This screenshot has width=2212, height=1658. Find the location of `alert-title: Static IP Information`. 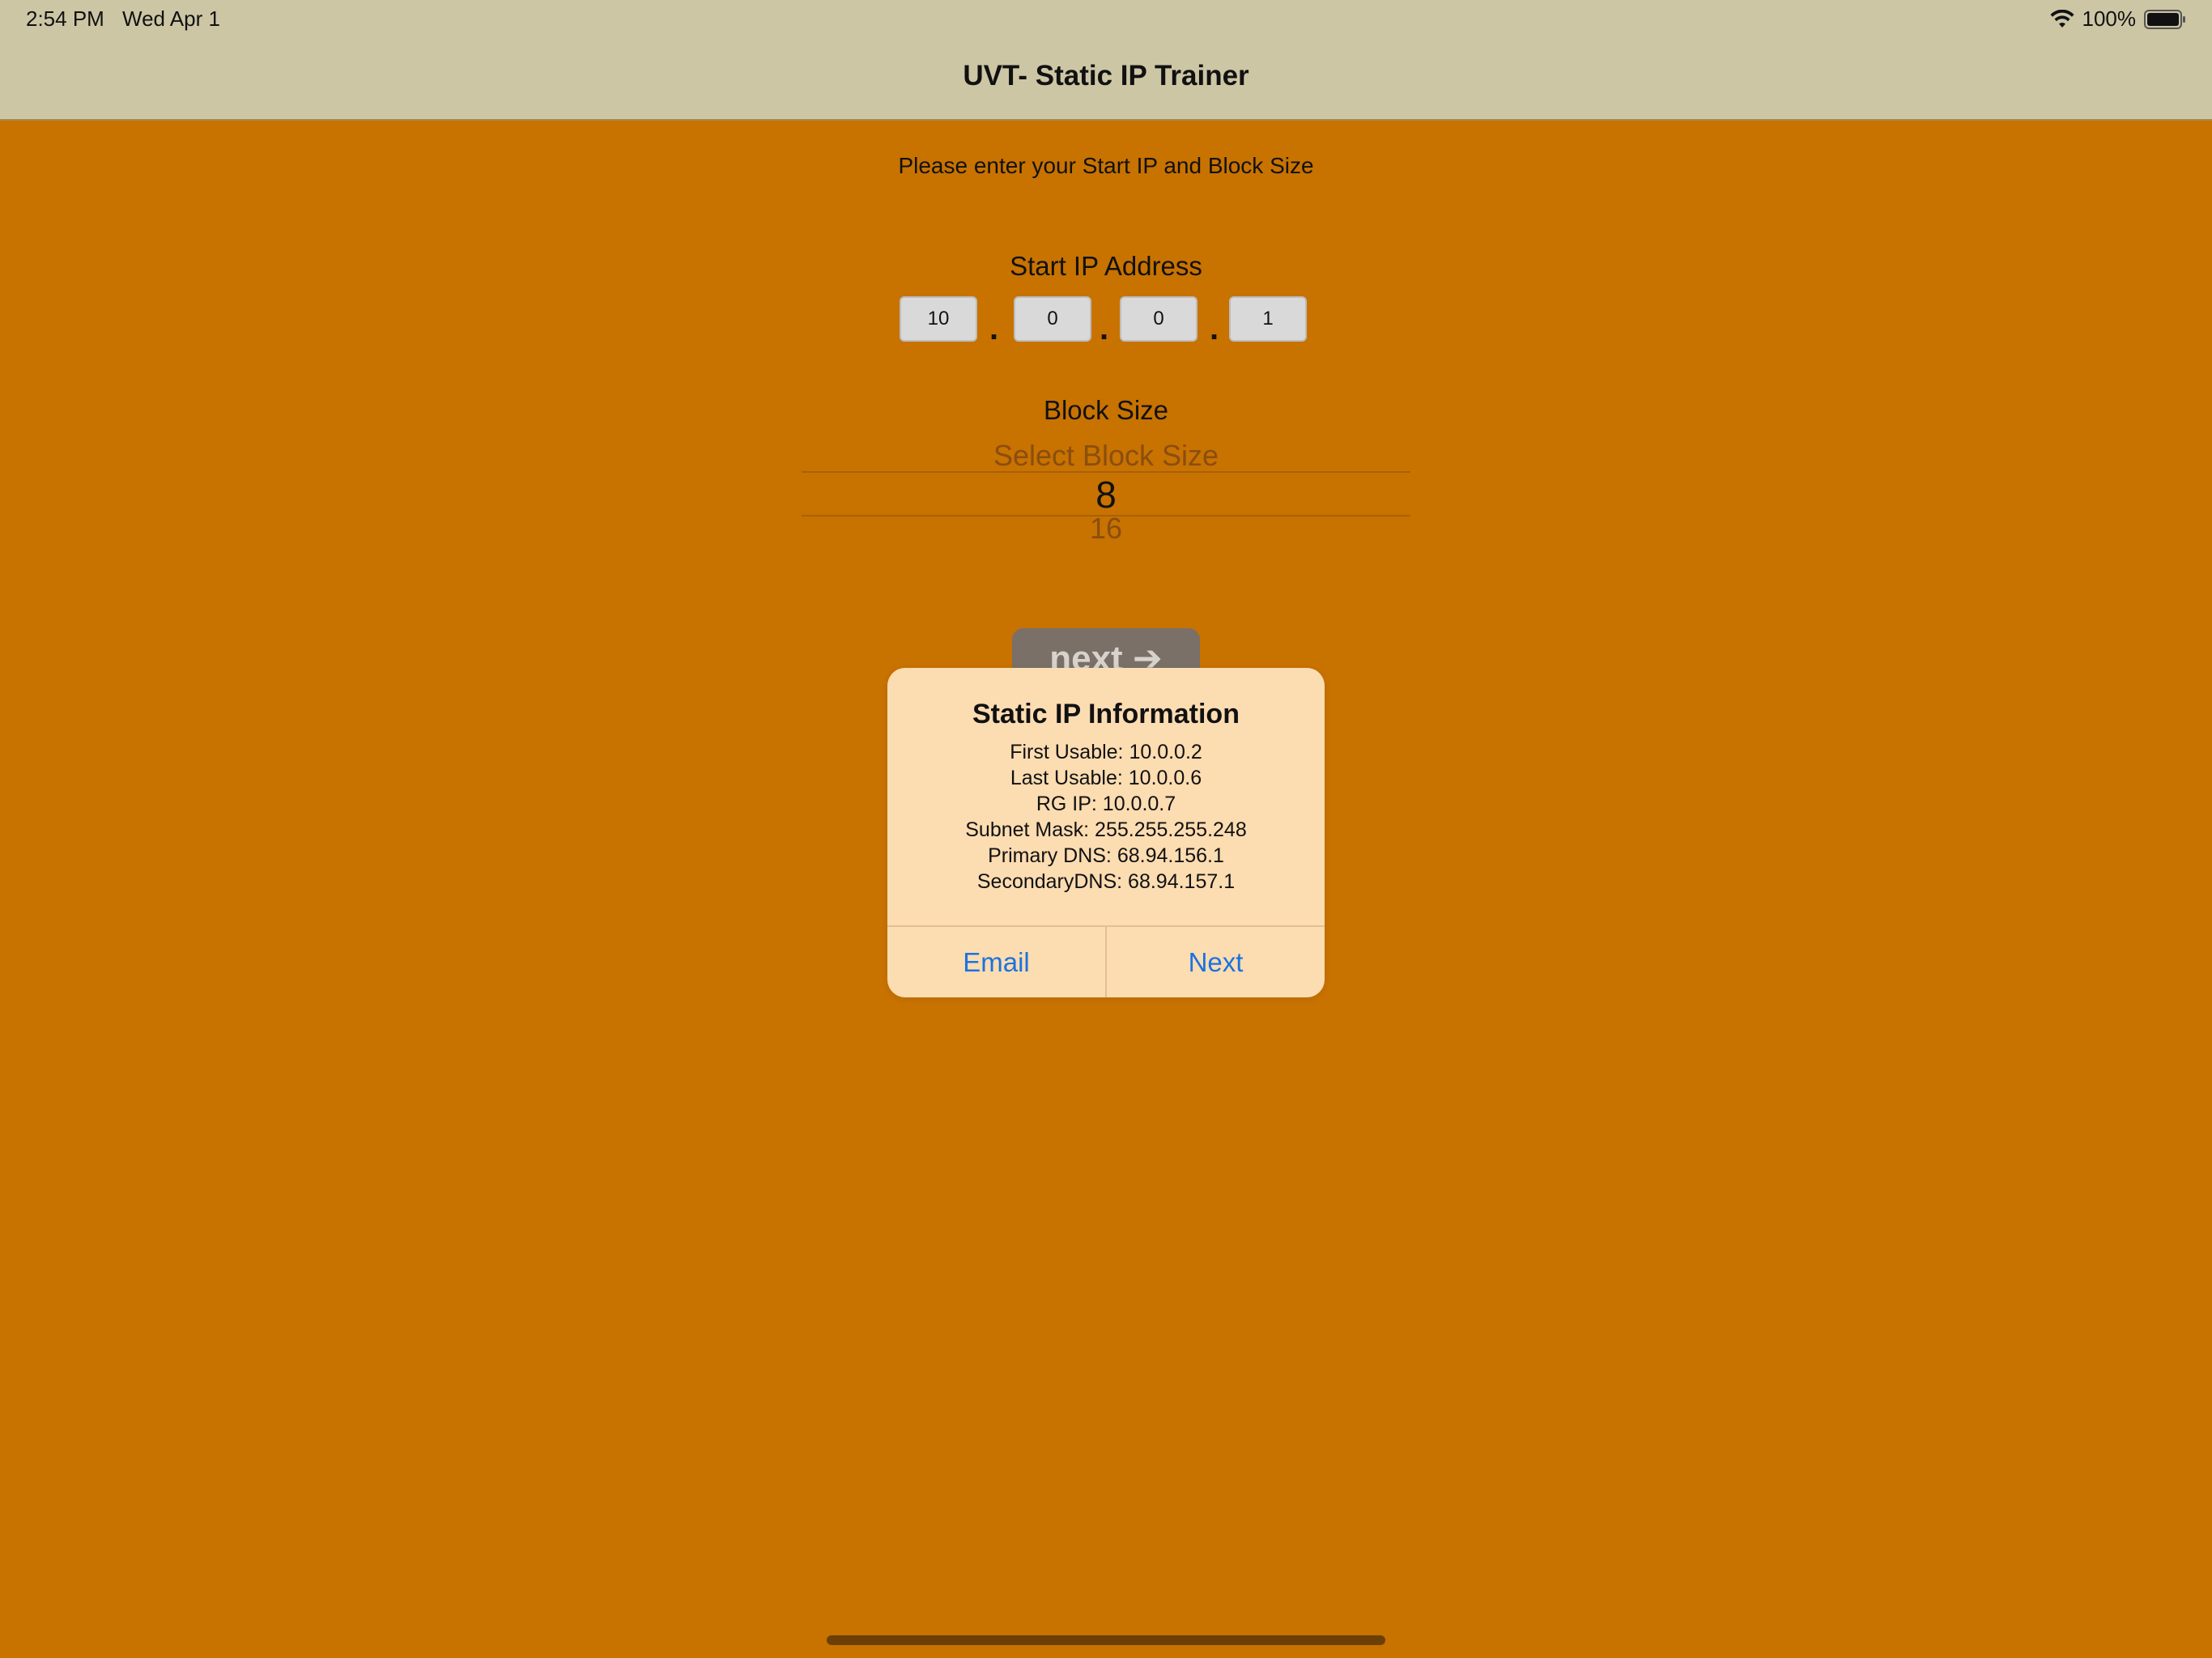

alert-title: Static IP Information is located at coordinates (1106, 714).